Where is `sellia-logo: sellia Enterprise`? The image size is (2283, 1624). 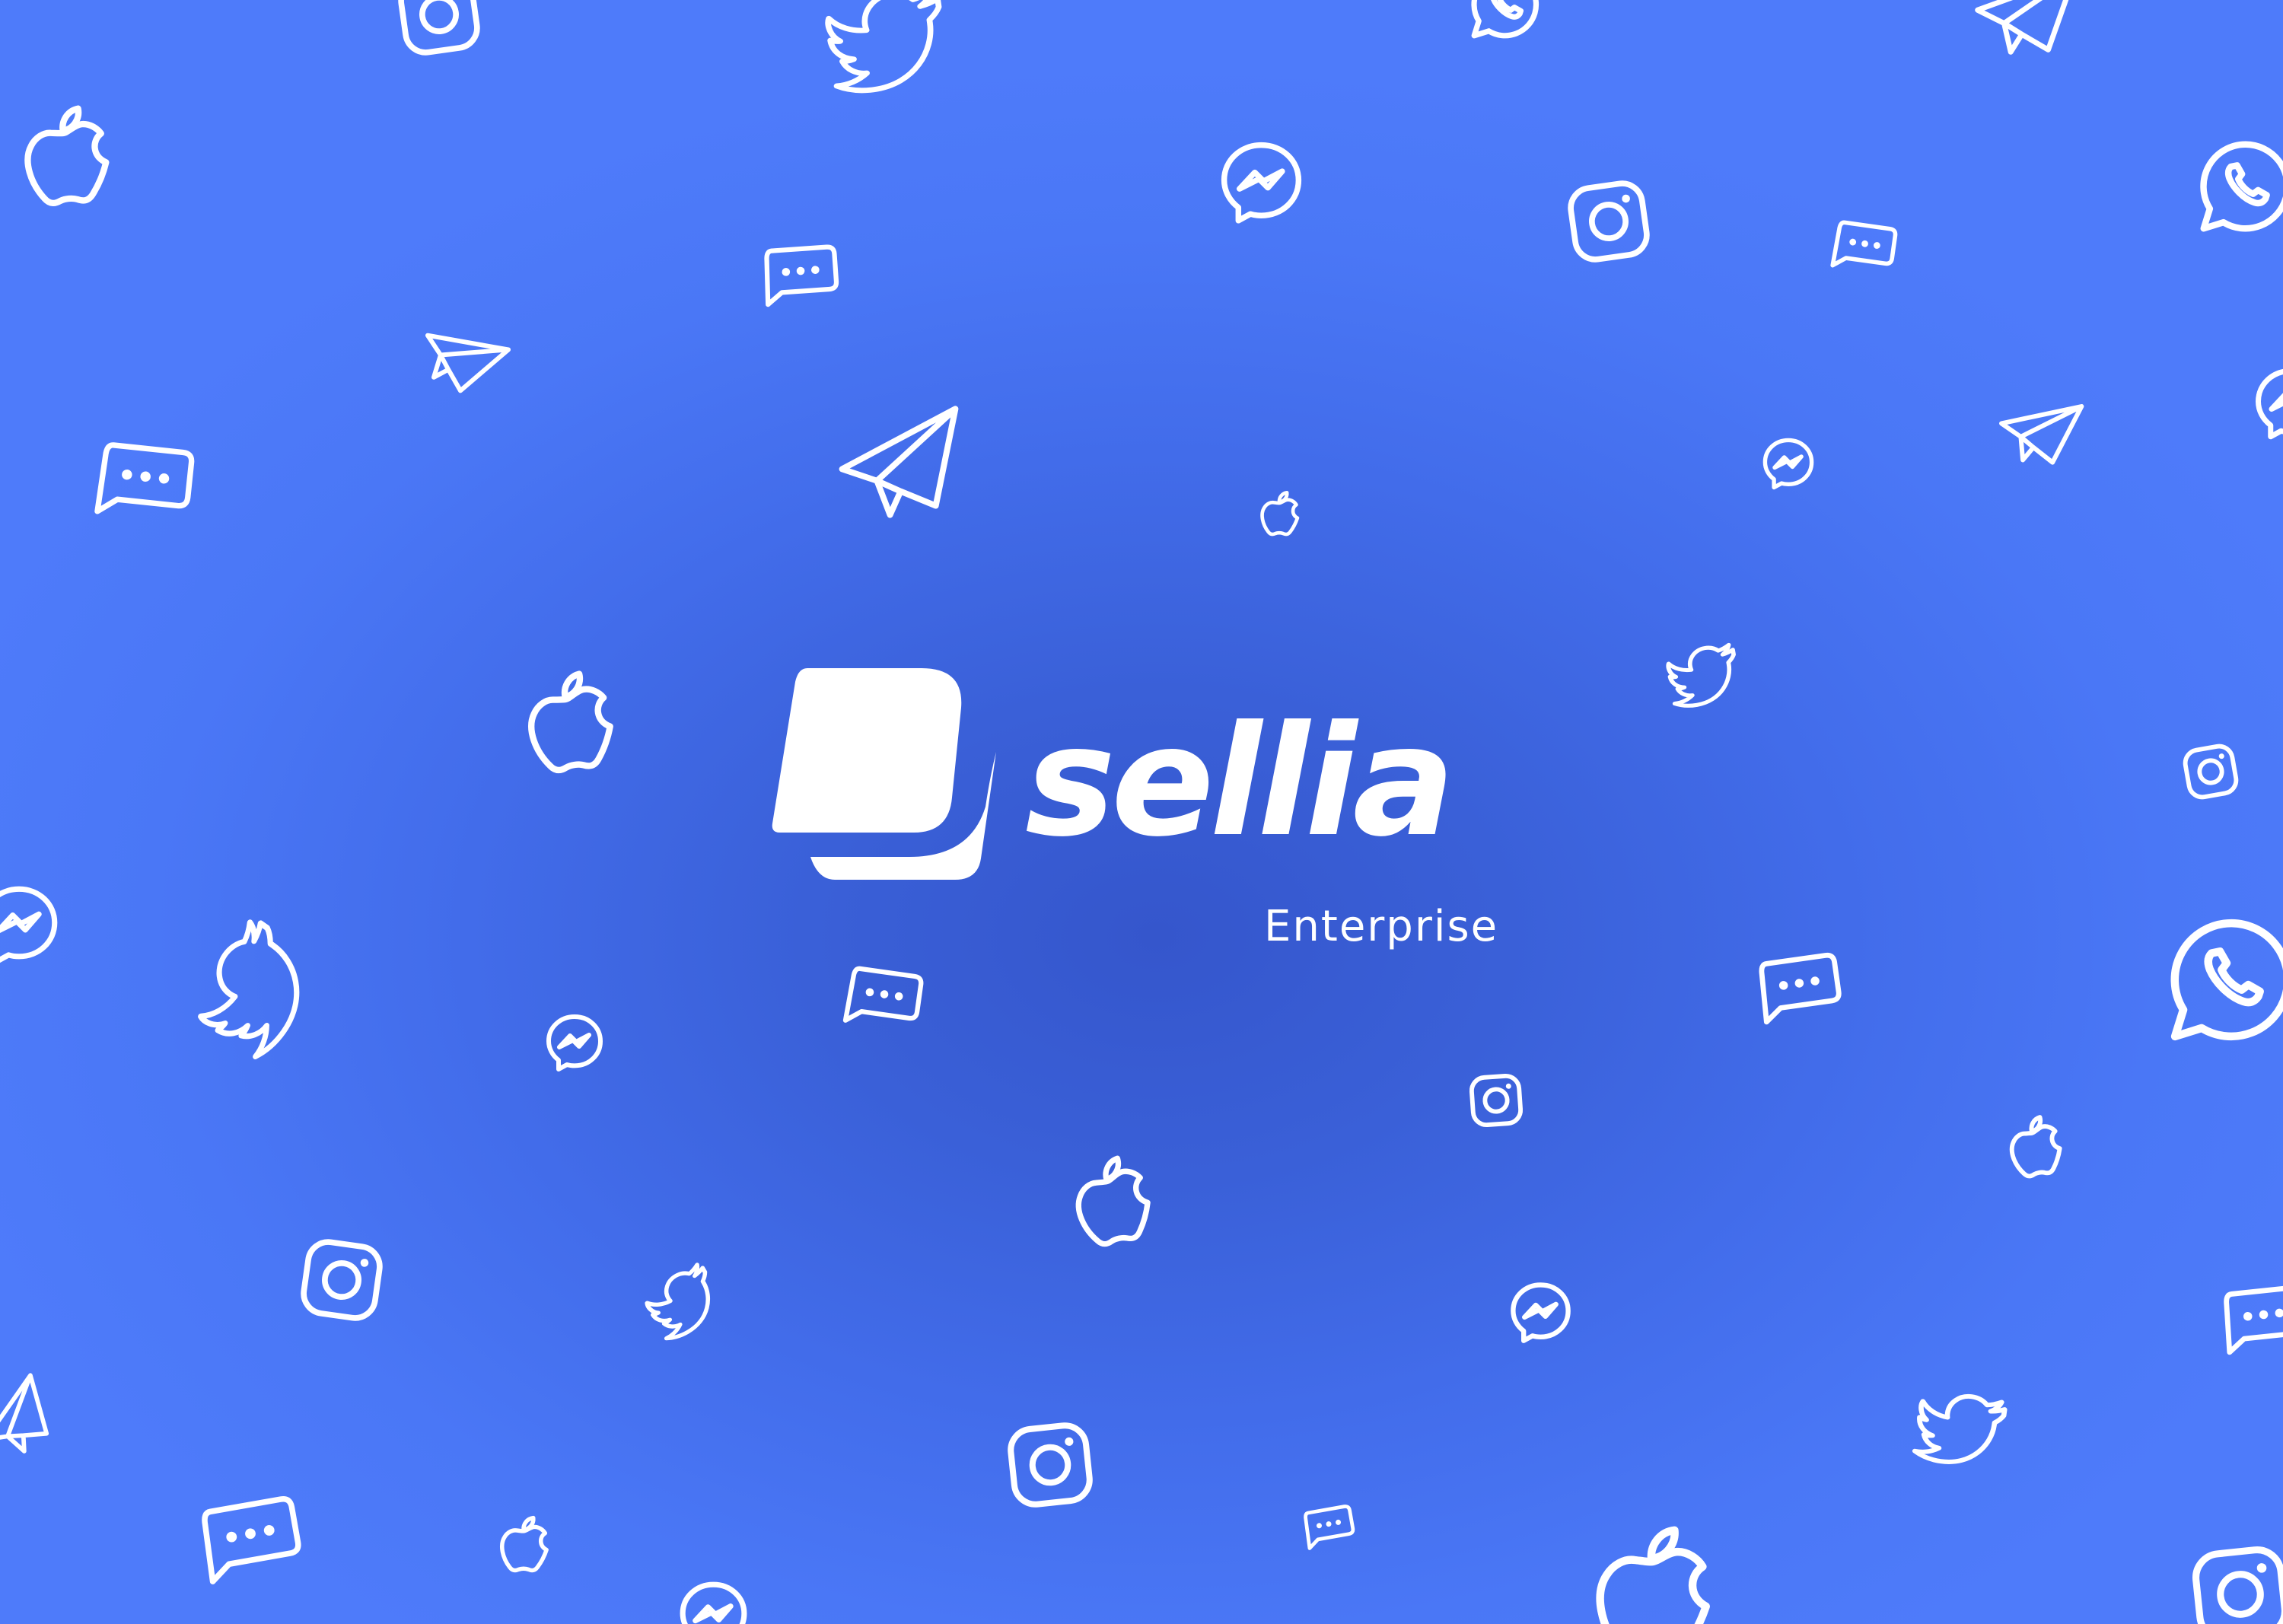
sellia-logo: sellia Enterprise is located at coordinates (1145, 814).